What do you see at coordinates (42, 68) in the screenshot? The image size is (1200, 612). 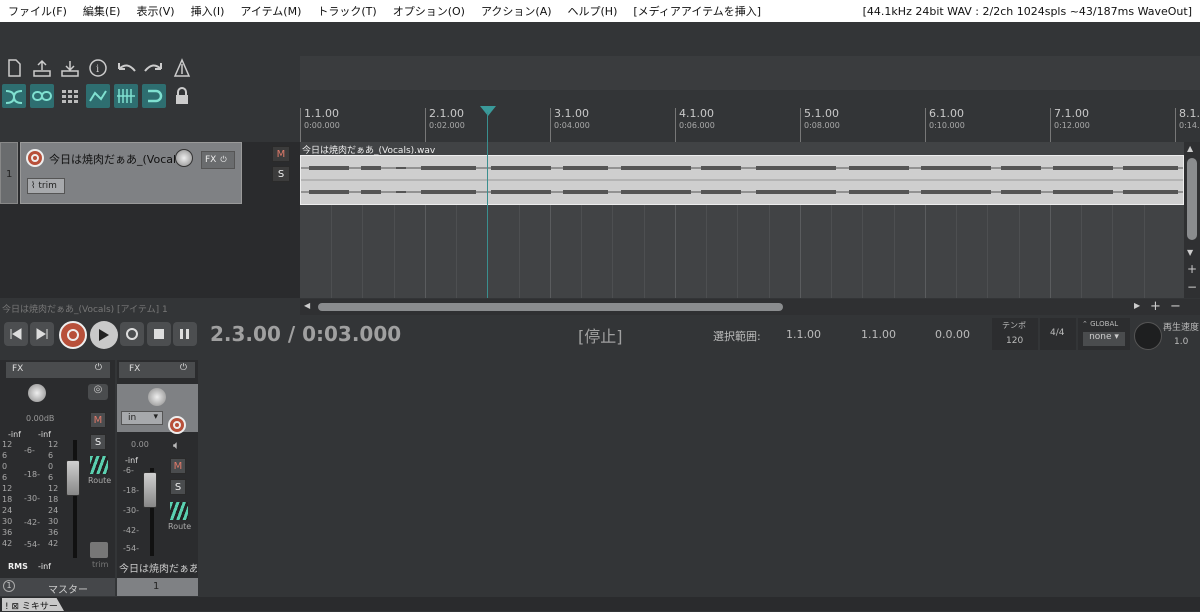 I see `open-project-icon` at bounding box center [42, 68].